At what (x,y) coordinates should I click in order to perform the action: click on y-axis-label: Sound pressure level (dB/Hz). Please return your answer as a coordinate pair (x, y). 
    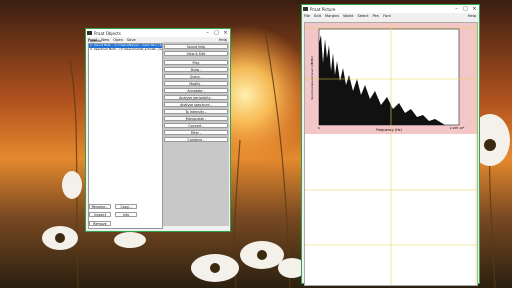
    Looking at the image, I should click on (312, 78).